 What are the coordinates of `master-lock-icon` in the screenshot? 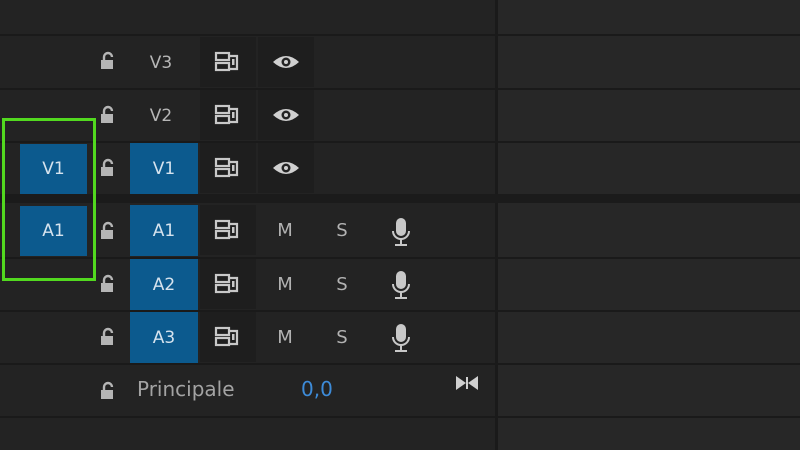 It's located at (108, 391).